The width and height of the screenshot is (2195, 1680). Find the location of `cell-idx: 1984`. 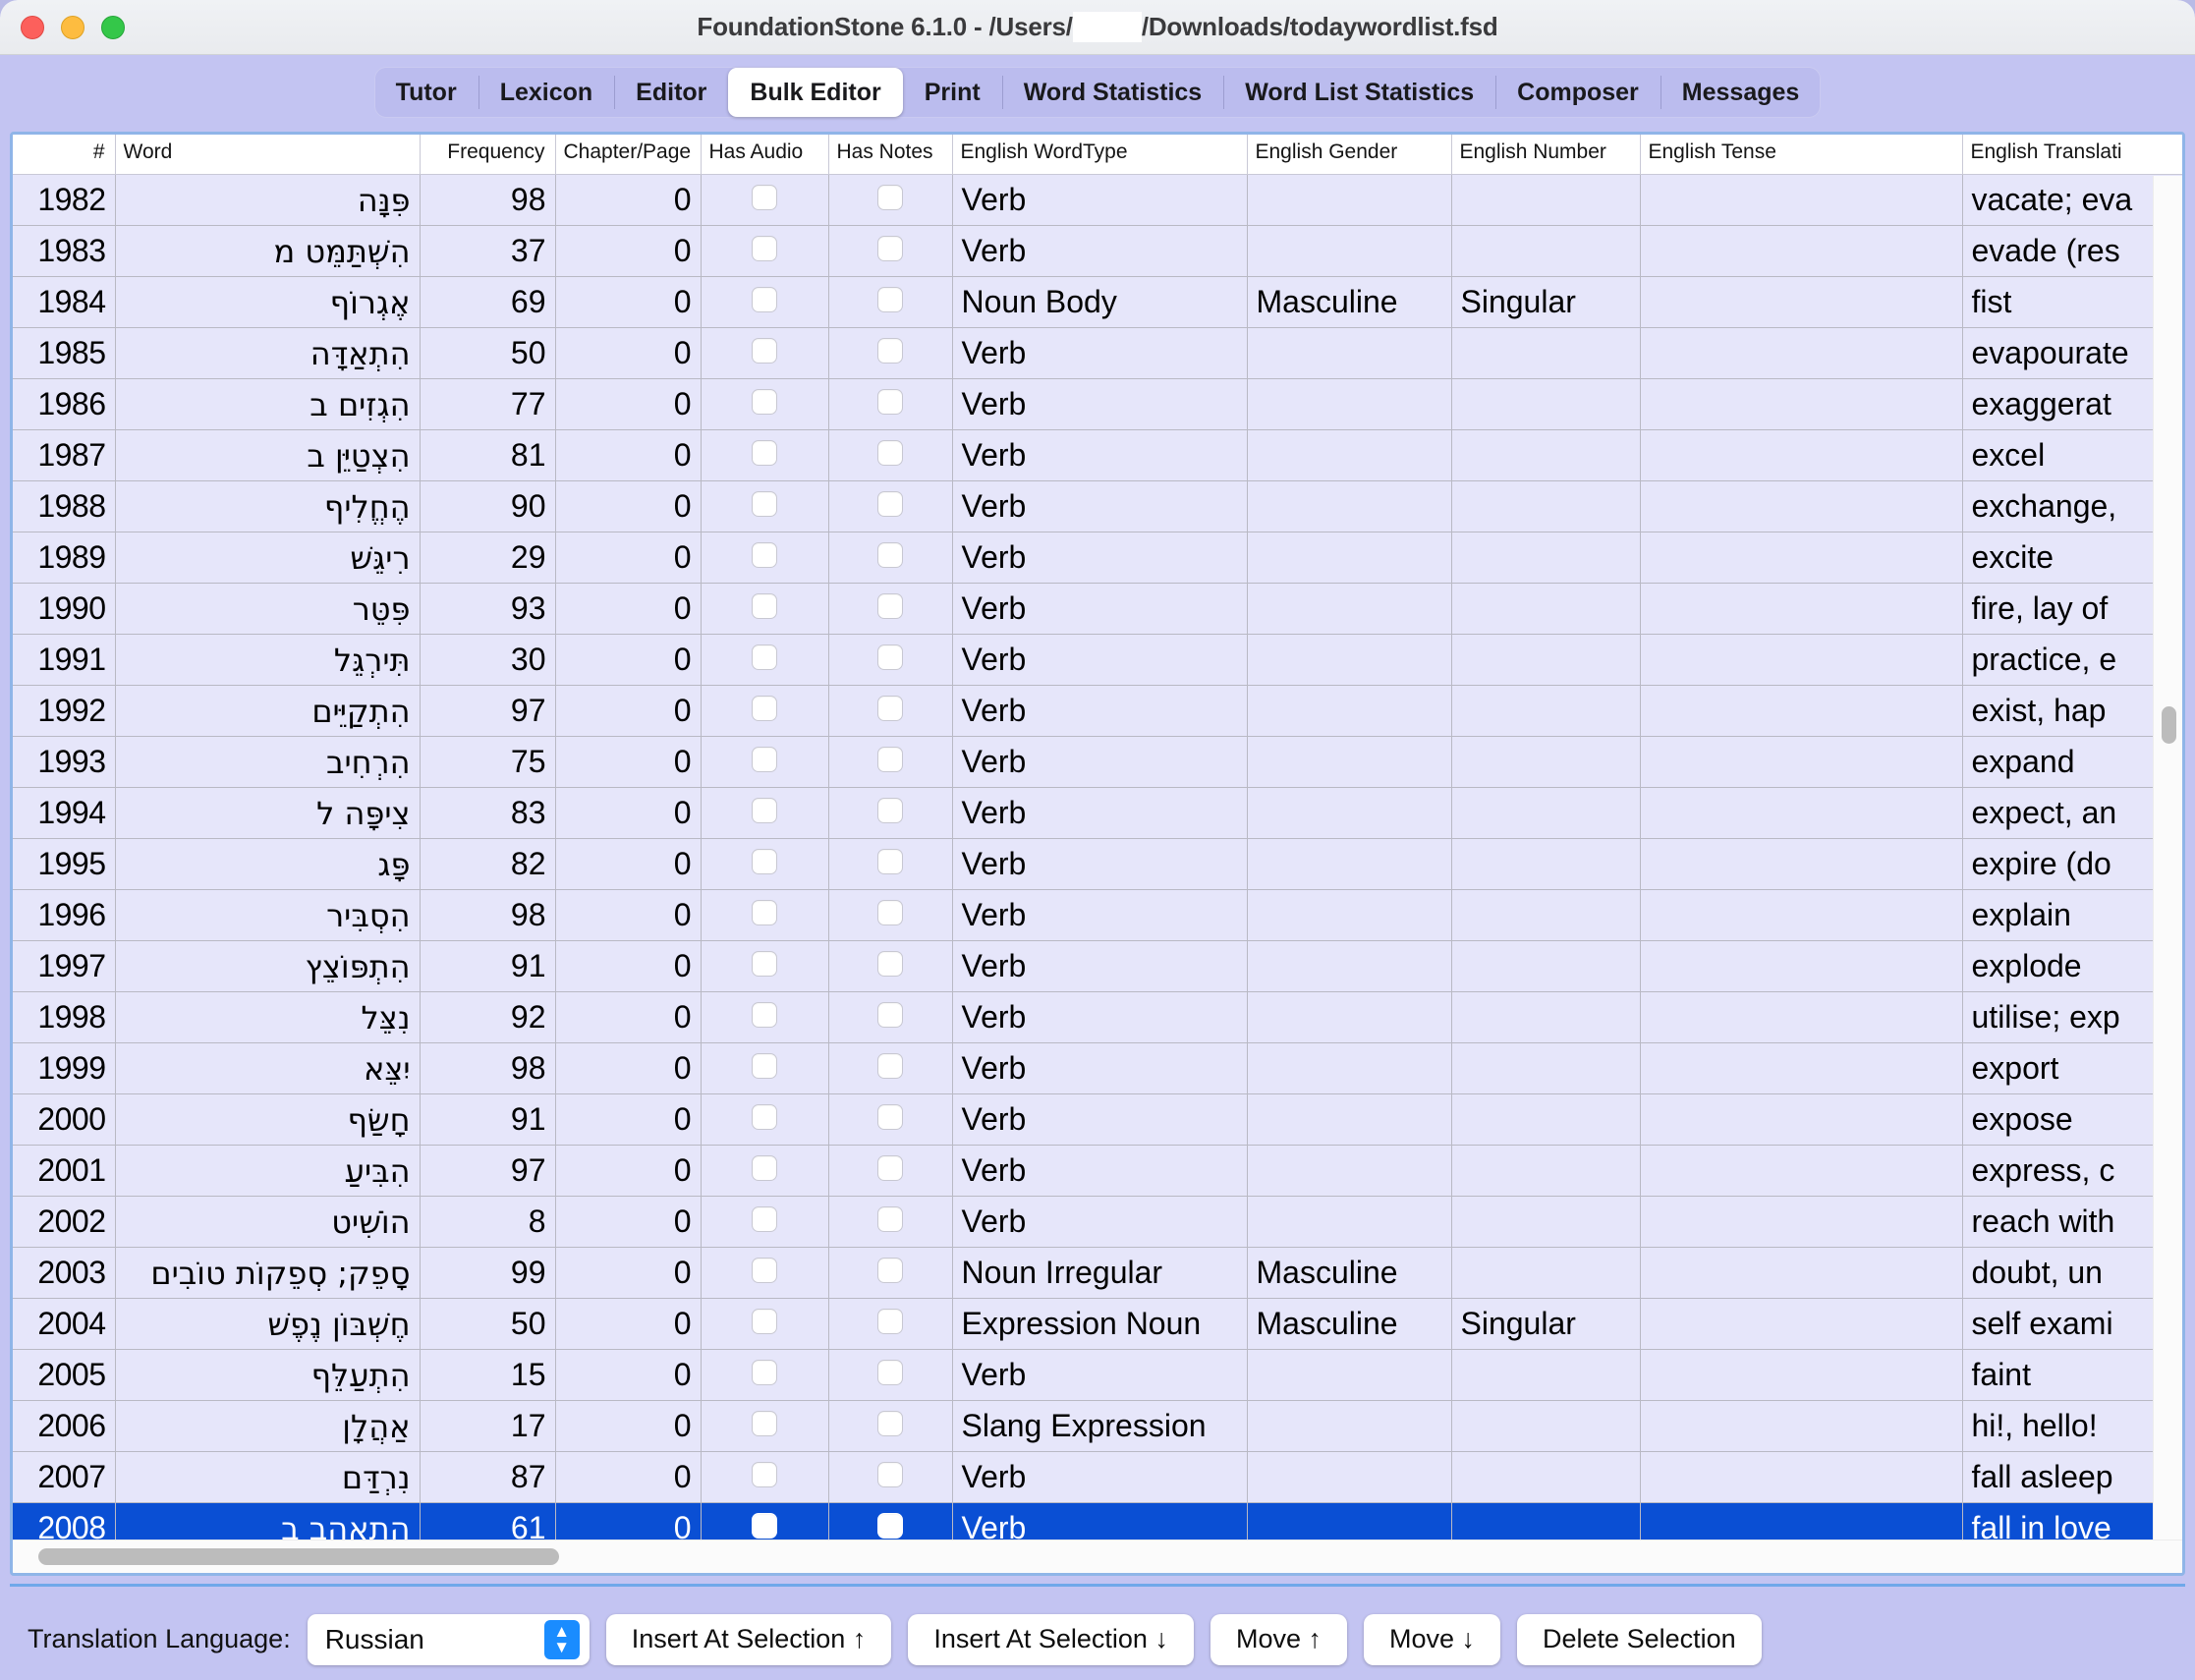

cell-idx: 1984 is located at coordinates (64, 302).